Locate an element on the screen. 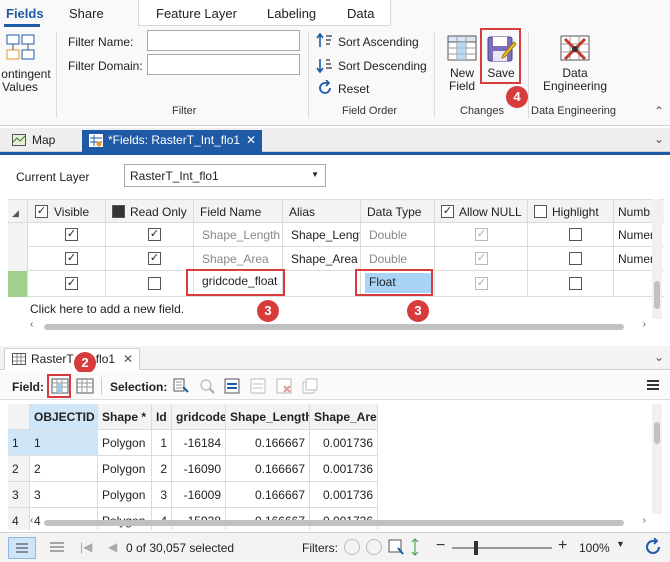 The image size is (670, 562). cell-gridcode: -16009 is located at coordinates (199, 495).